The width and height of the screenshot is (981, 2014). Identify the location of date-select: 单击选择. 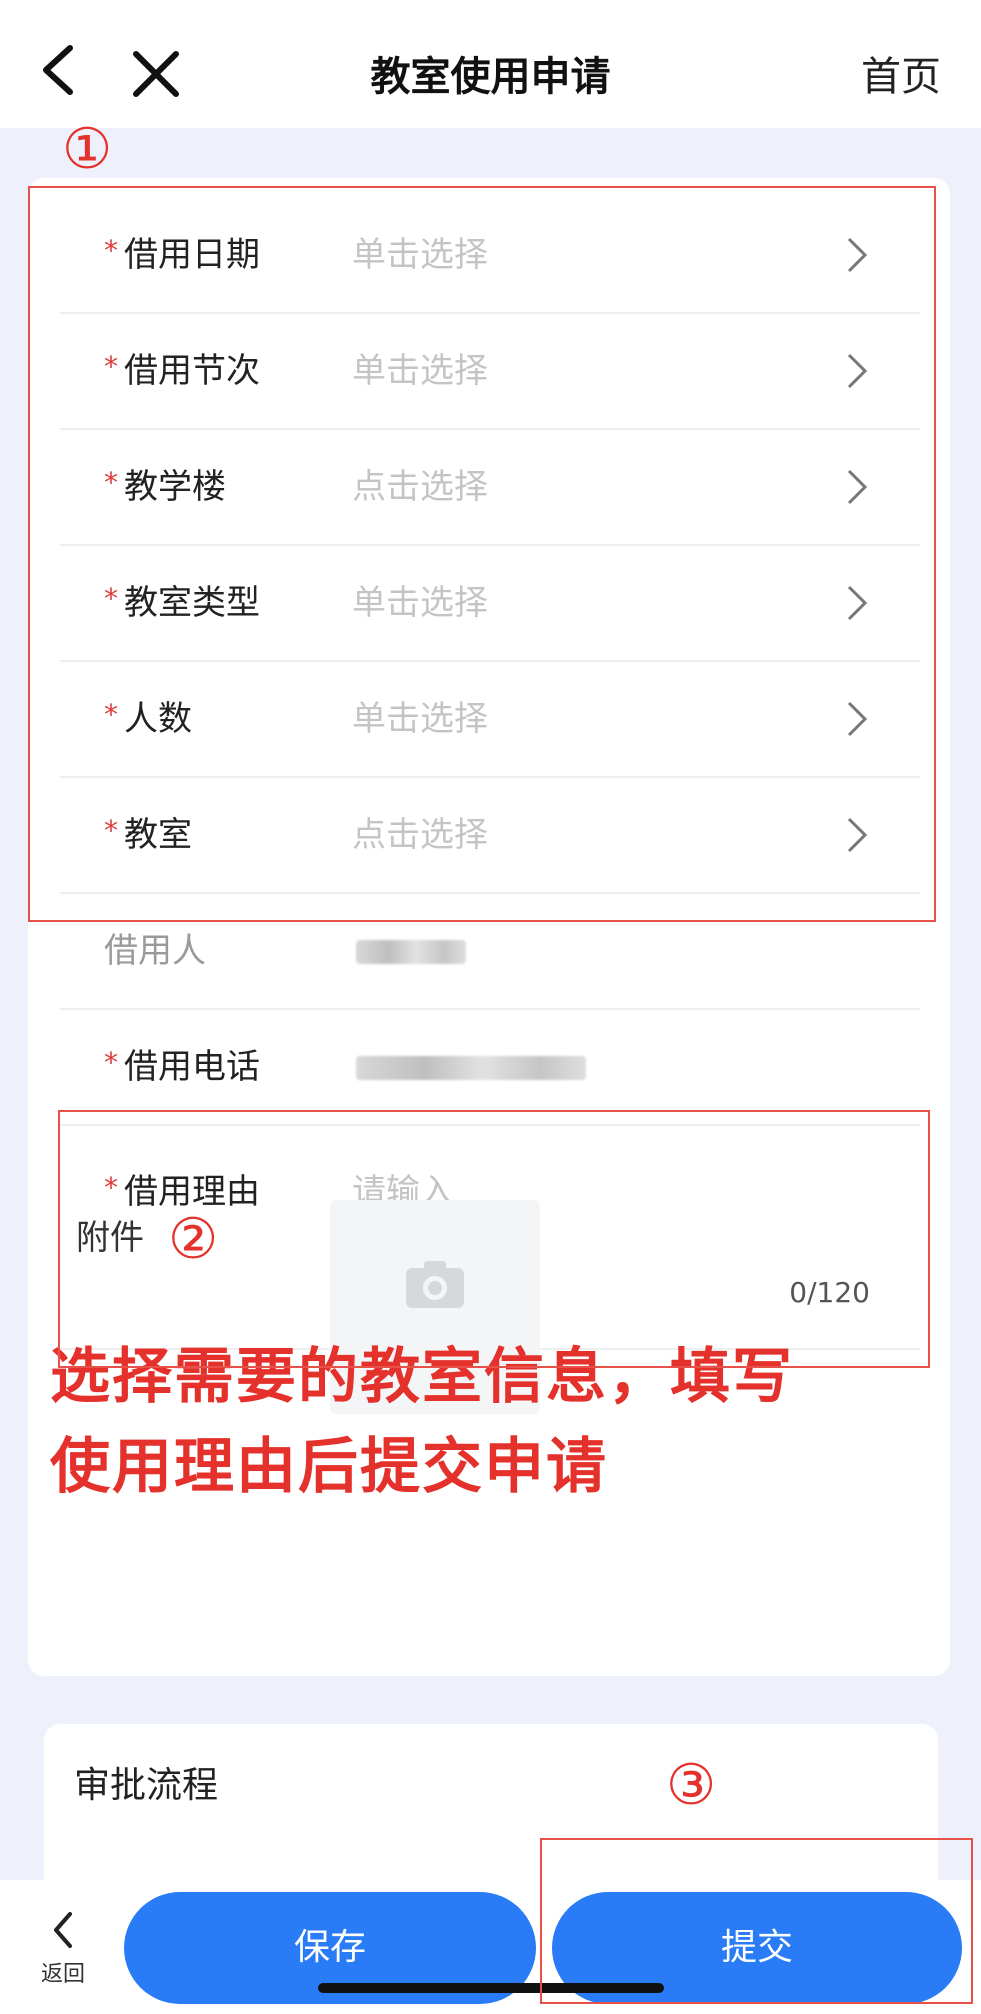
(420, 255).